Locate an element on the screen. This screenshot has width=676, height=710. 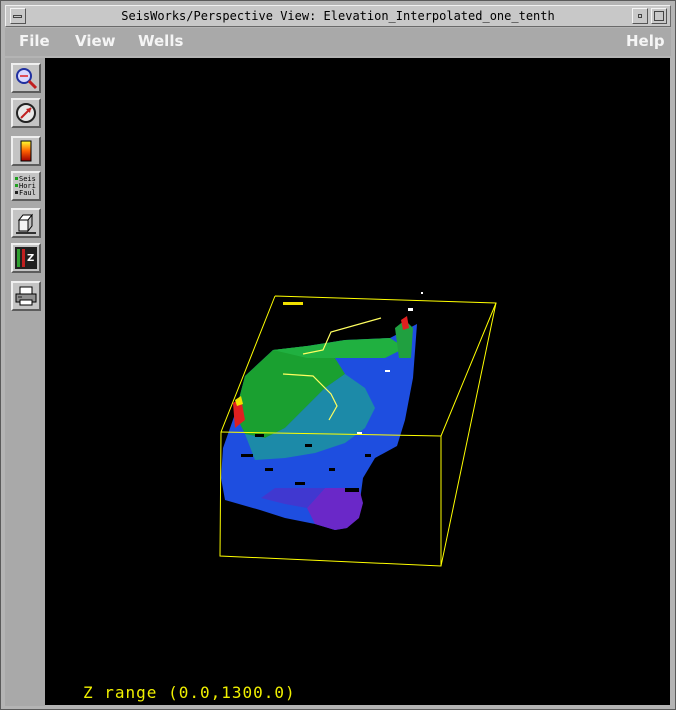
z-range-readout: Z range (0.0,1300.0) is located at coordinates (189, 692).